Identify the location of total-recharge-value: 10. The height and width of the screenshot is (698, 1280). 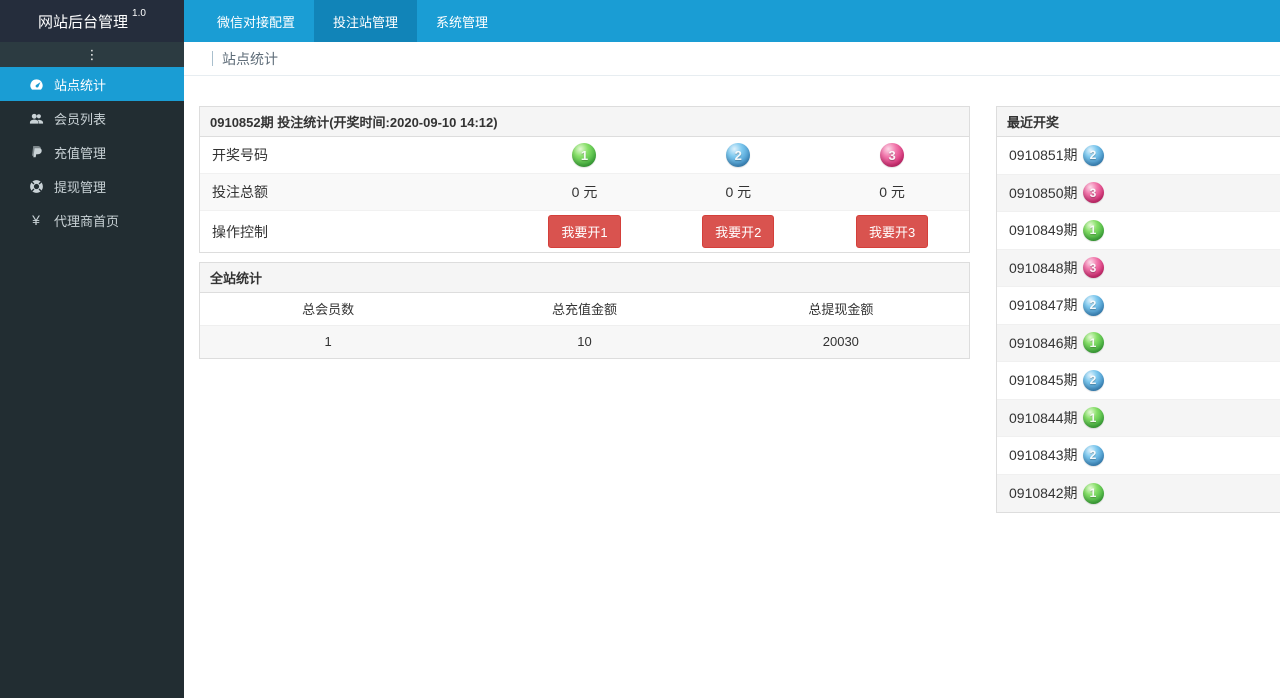
(584, 341).